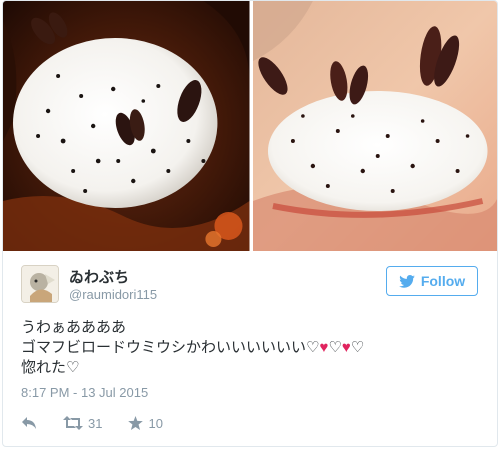  I want to click on tweet-text-line-1: うわぁああああ, so click(74, 327).